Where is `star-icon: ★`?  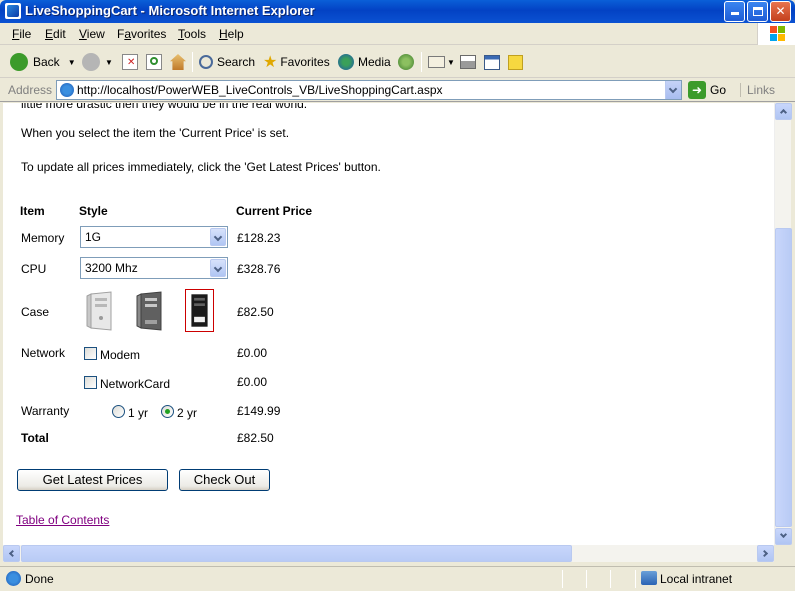 star-icon: ★ is located at coordinates (270, 62).